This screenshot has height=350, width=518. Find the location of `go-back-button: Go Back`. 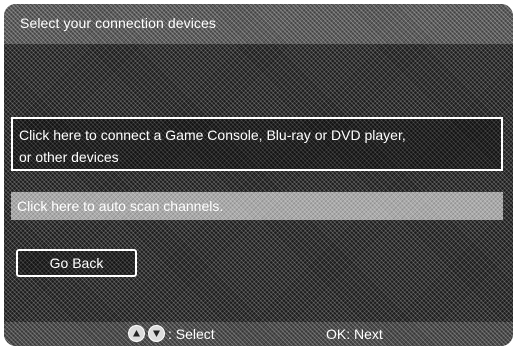

go-back-button: Go Back is located at coordinates (76, 263).